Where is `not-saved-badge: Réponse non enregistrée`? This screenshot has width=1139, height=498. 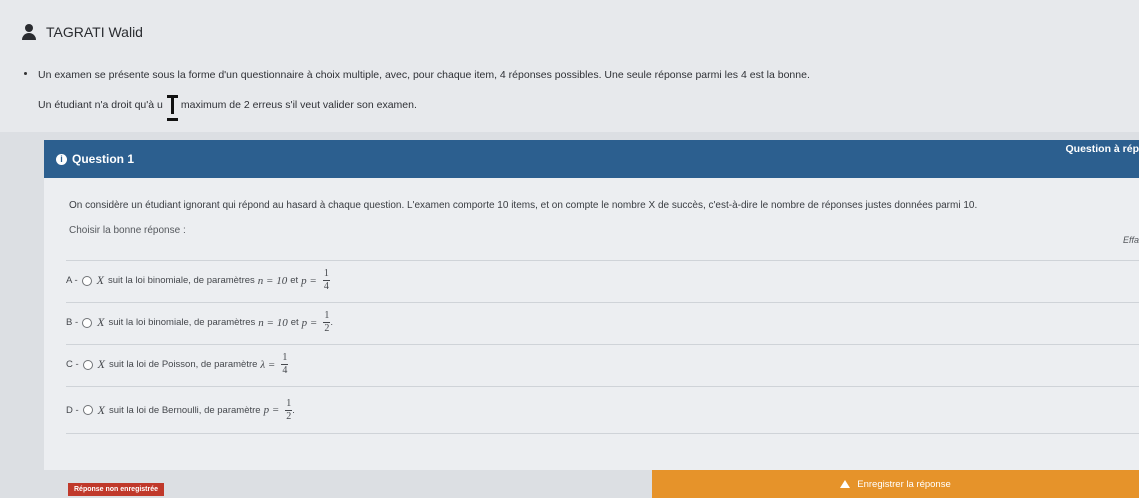 not-saved-badge: Réponse non enregistrée is located at coordinates (116, 489).